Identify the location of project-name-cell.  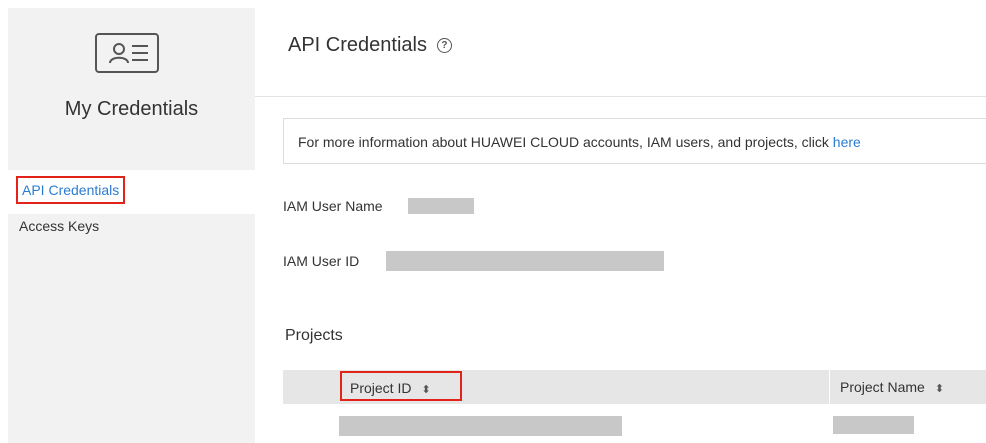
(873, 425).